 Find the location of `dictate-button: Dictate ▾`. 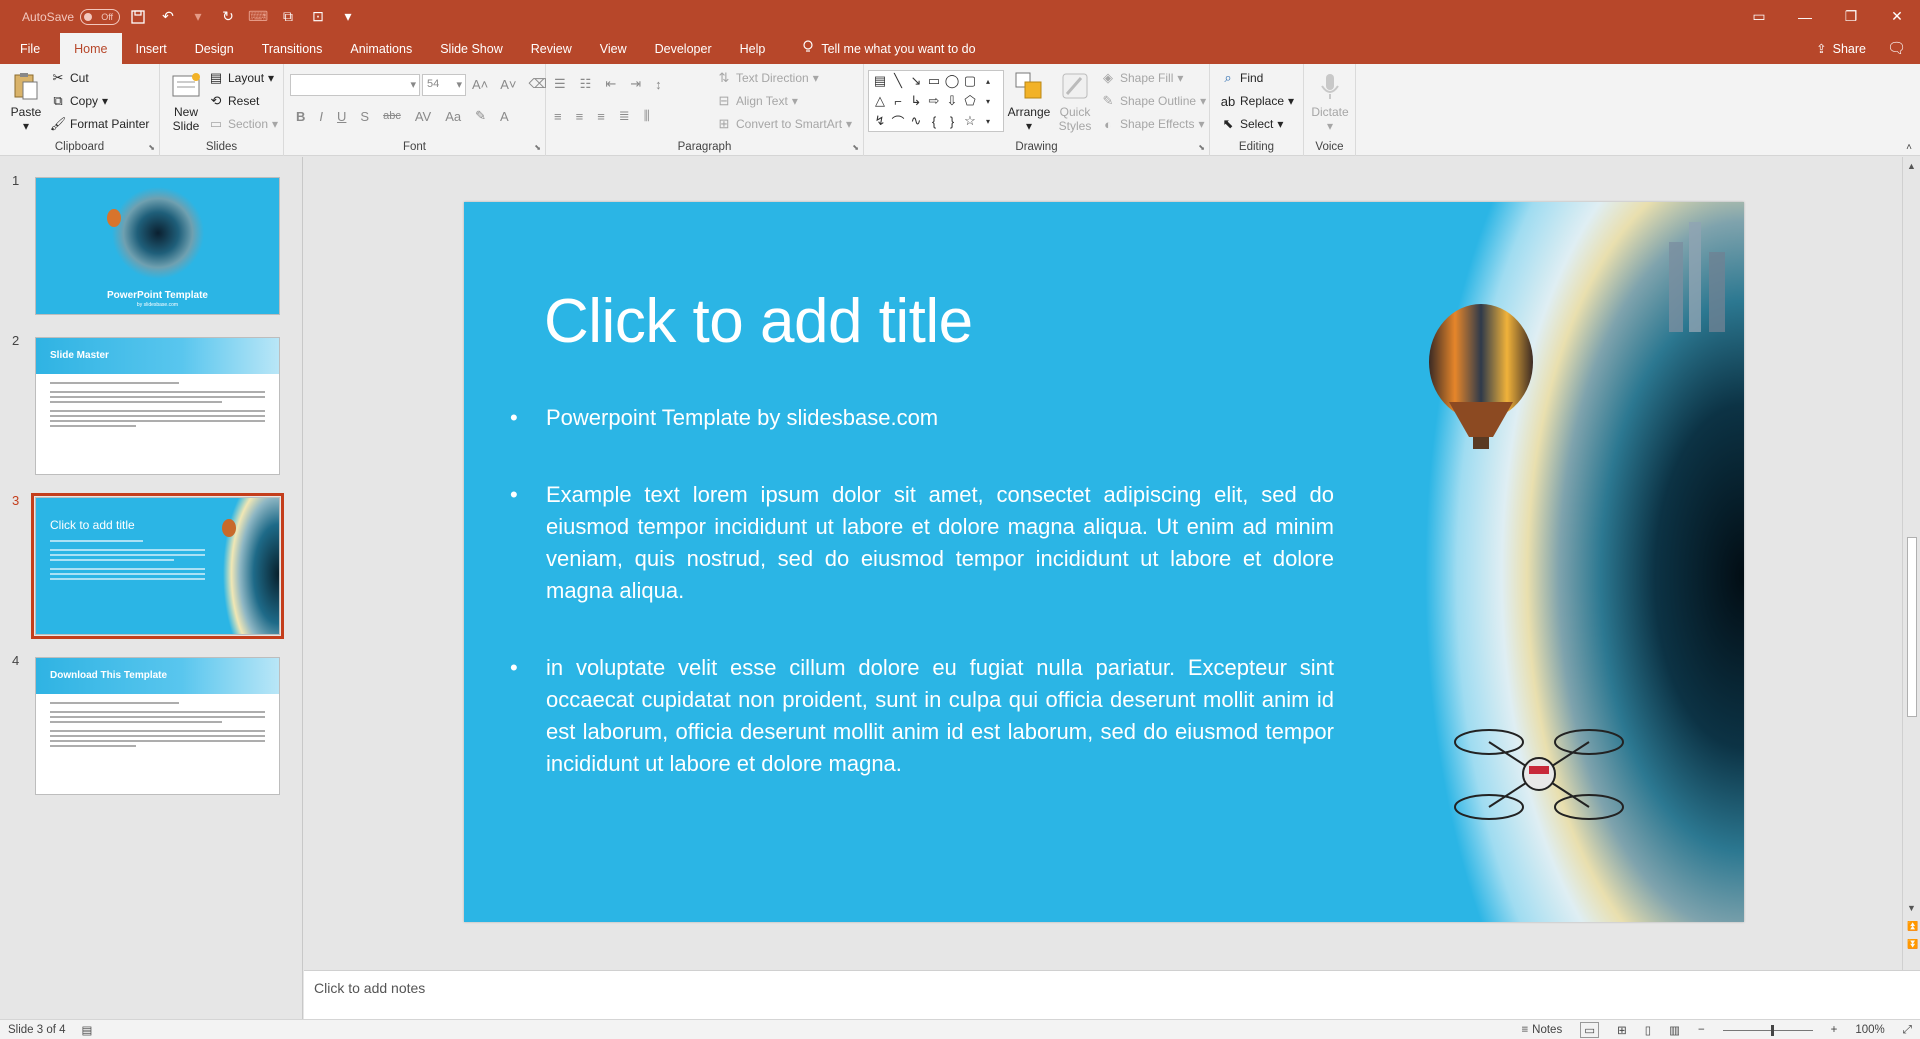

dictate-button: Dictate ▾ is located at coordinates (1330, 101).